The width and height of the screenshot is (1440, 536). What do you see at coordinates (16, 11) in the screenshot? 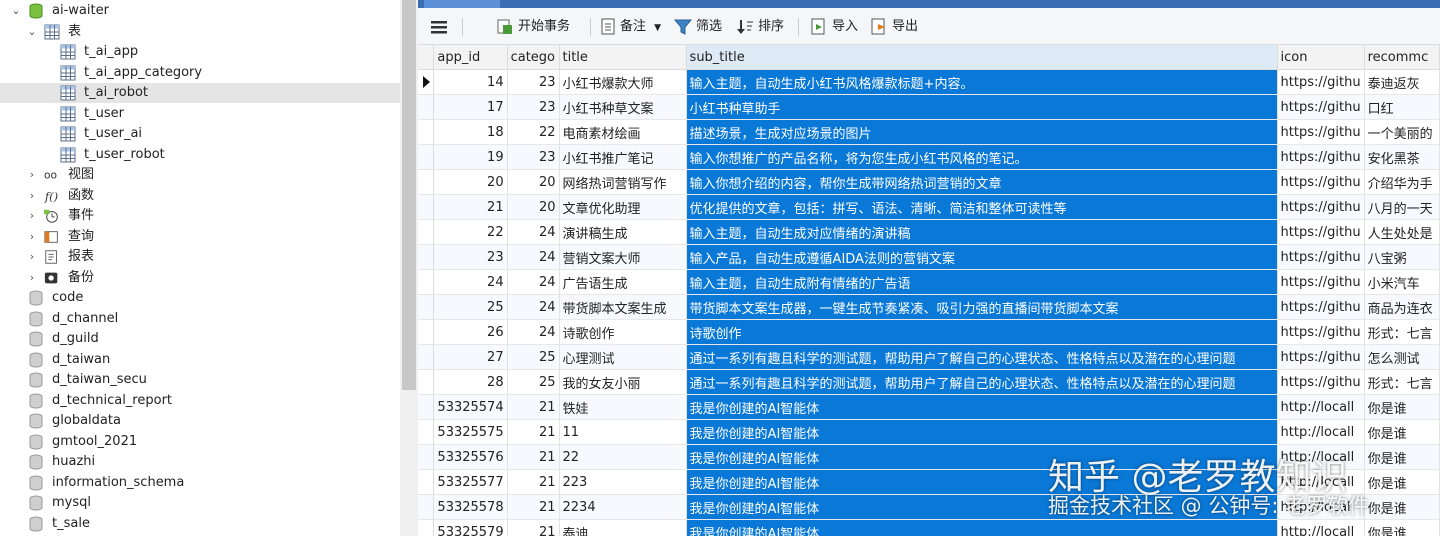
I see `chevron-down-icon: ⌄` at bounding box center [16, 11].